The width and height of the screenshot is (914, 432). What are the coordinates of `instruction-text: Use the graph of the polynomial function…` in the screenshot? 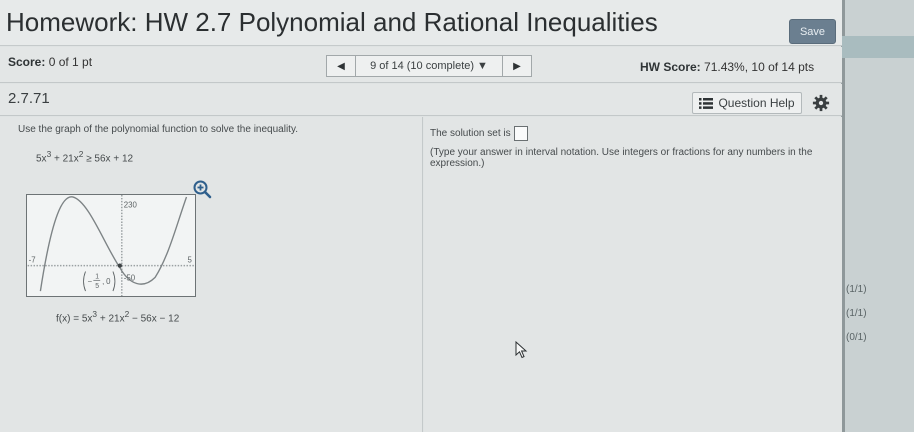 It's located at (158, 129).